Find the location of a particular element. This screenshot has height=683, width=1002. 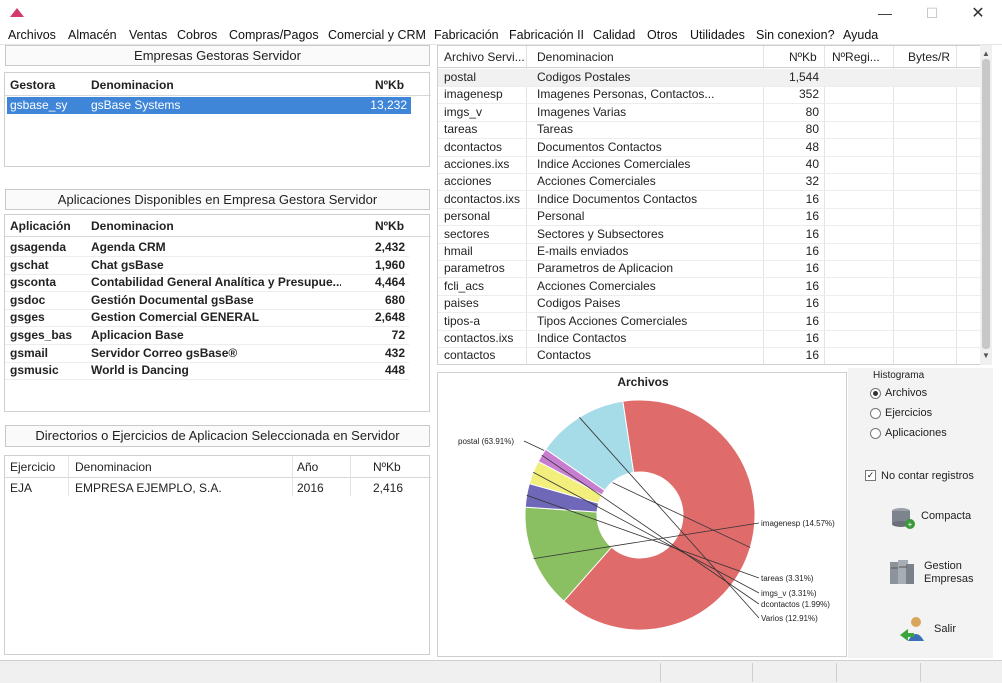

table-row: tareas Tareas 80 is located at coordinates (714, 129).